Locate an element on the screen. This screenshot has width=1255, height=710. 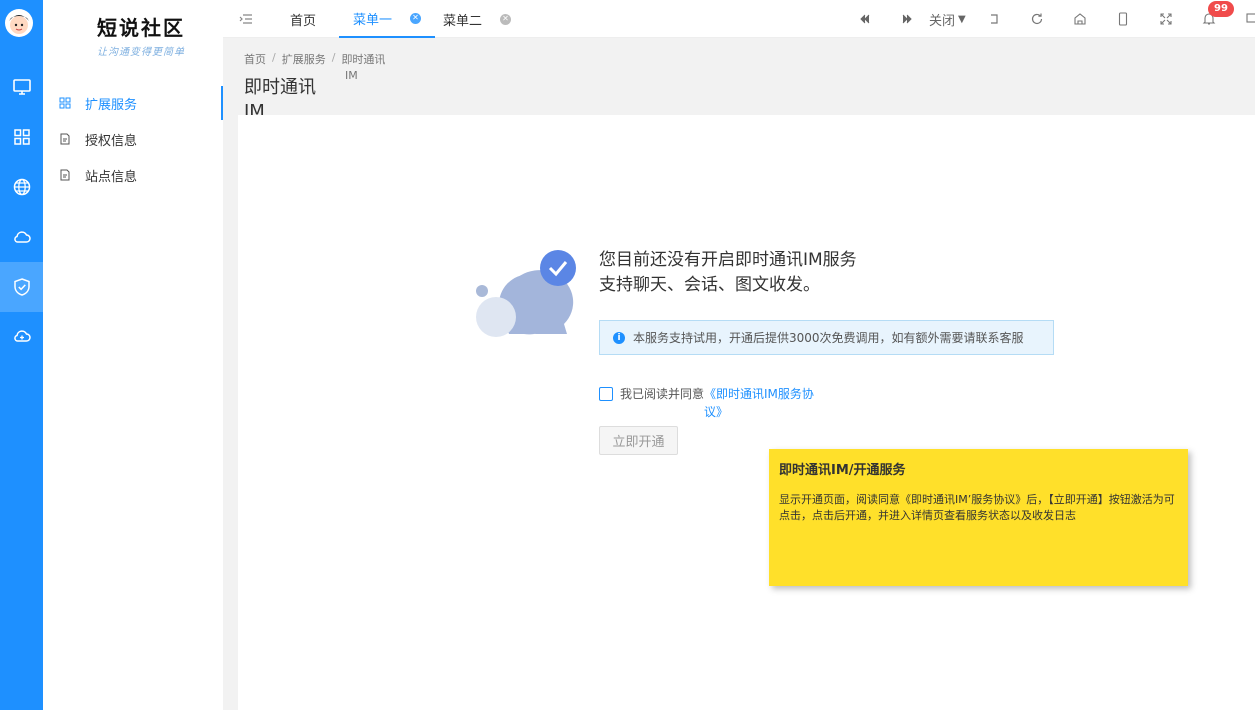
refresh-icon is located at coordinates (1037, 19).